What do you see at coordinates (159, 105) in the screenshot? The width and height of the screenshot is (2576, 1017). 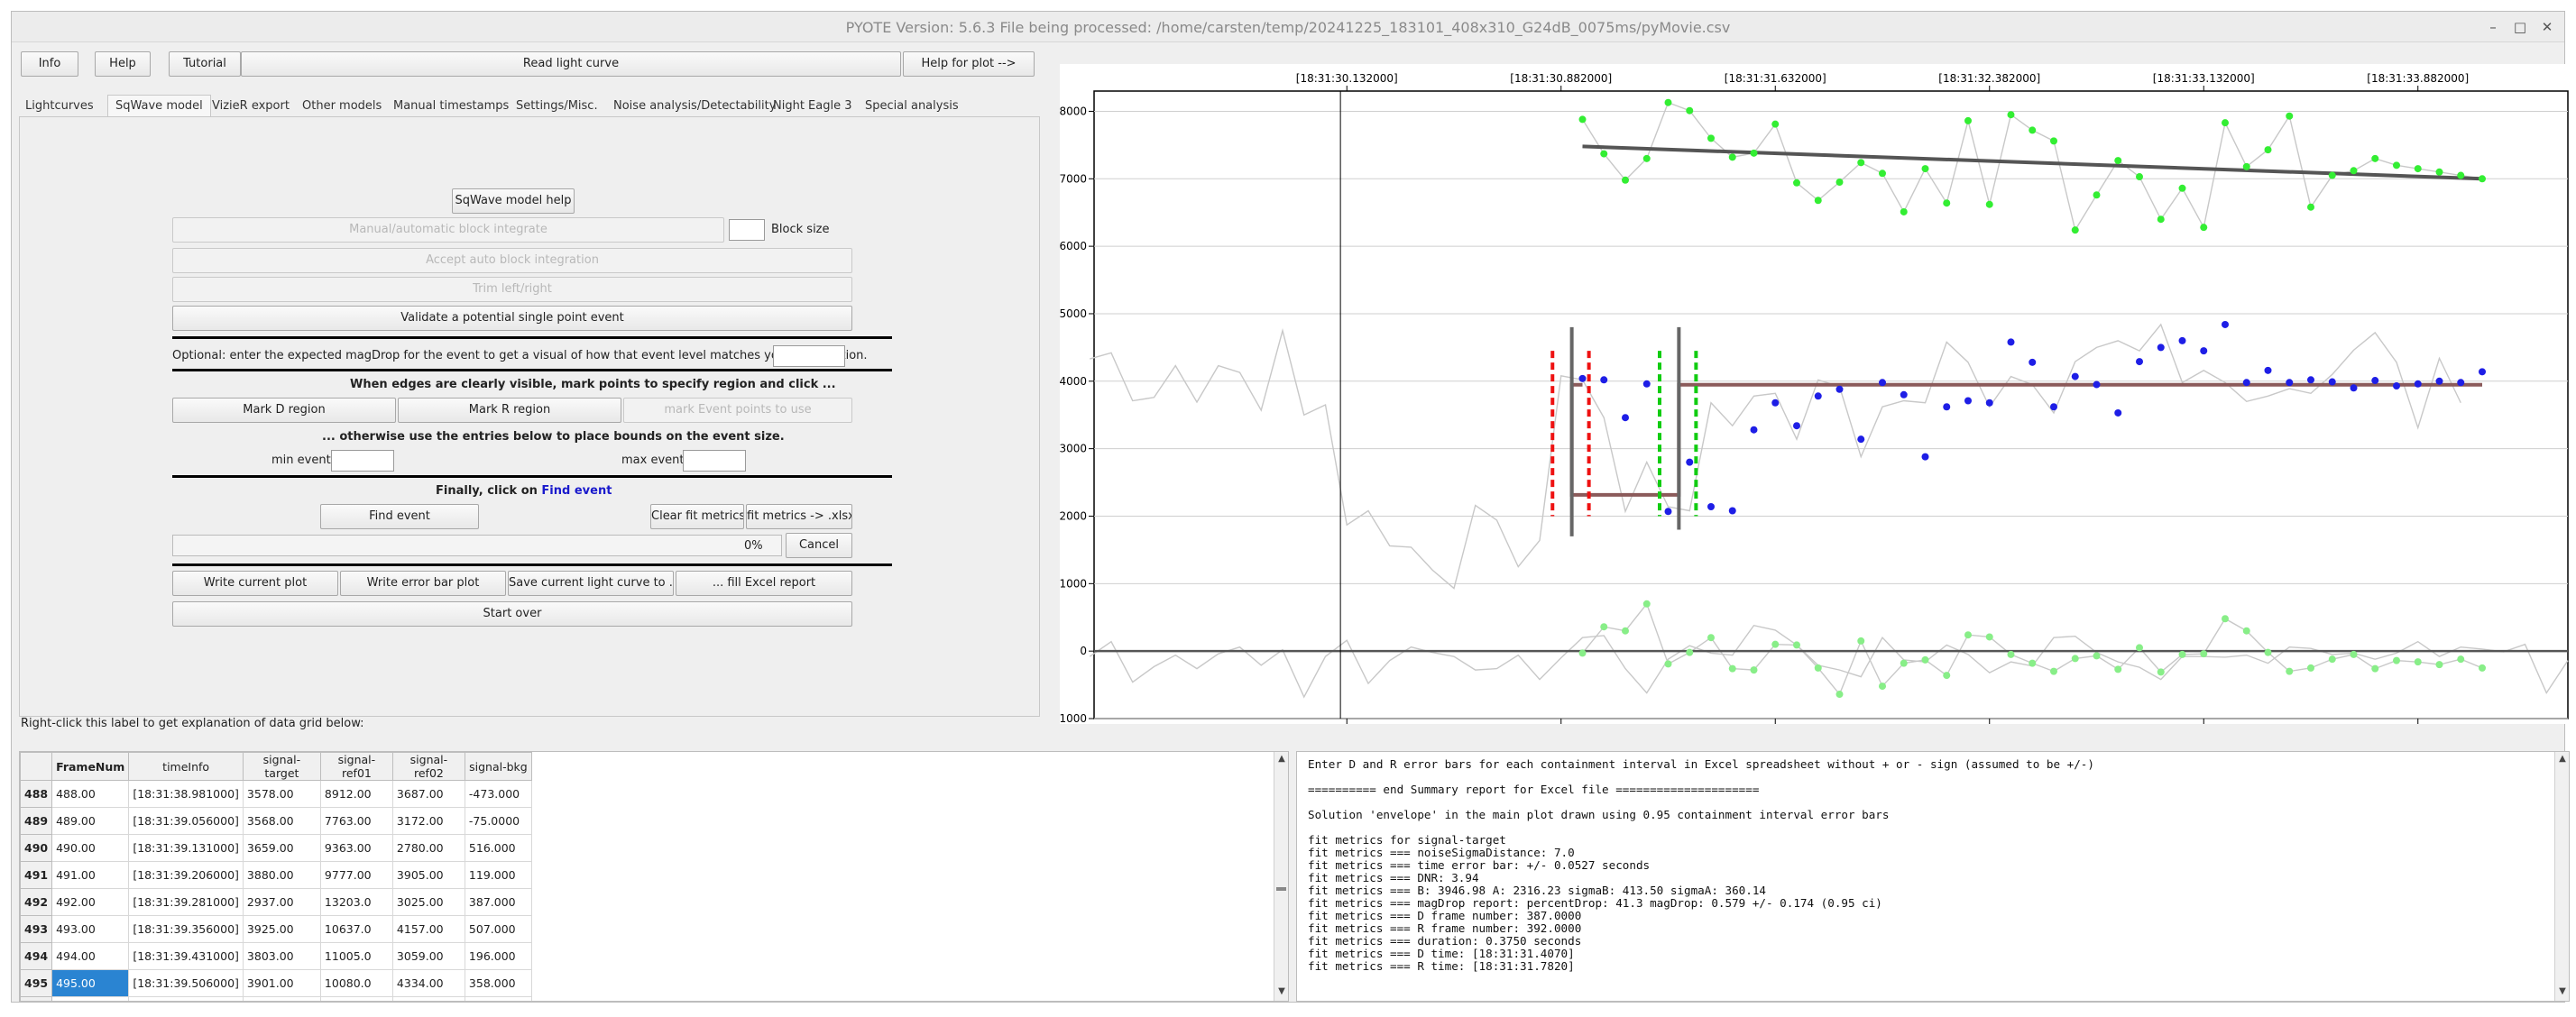 I see `tab-sqwave-model: SqWave model` at bounding box center [159, 105].